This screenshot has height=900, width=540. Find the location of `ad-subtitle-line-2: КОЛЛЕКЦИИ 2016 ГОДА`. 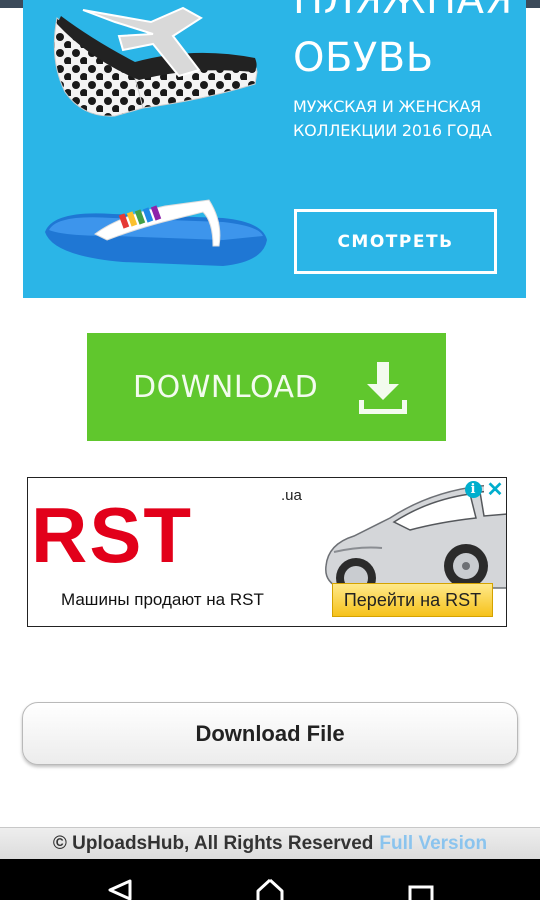

ad-subtitle-line-2: КОЛЛЕКЦИИ 2016 ГОДА is located at coordinates (392, 130).